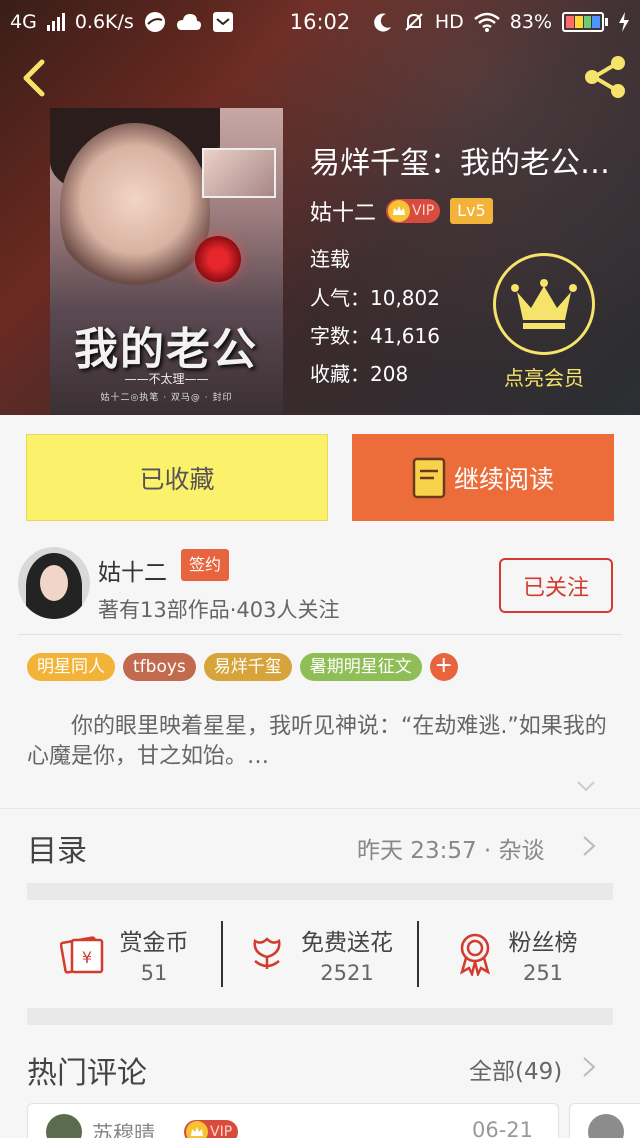 The image size is (640, 1138). What do you see at coordinates (471, 211) in the screenshot?
I see `level-badge: Lv5` at bounding box center [471, 211].